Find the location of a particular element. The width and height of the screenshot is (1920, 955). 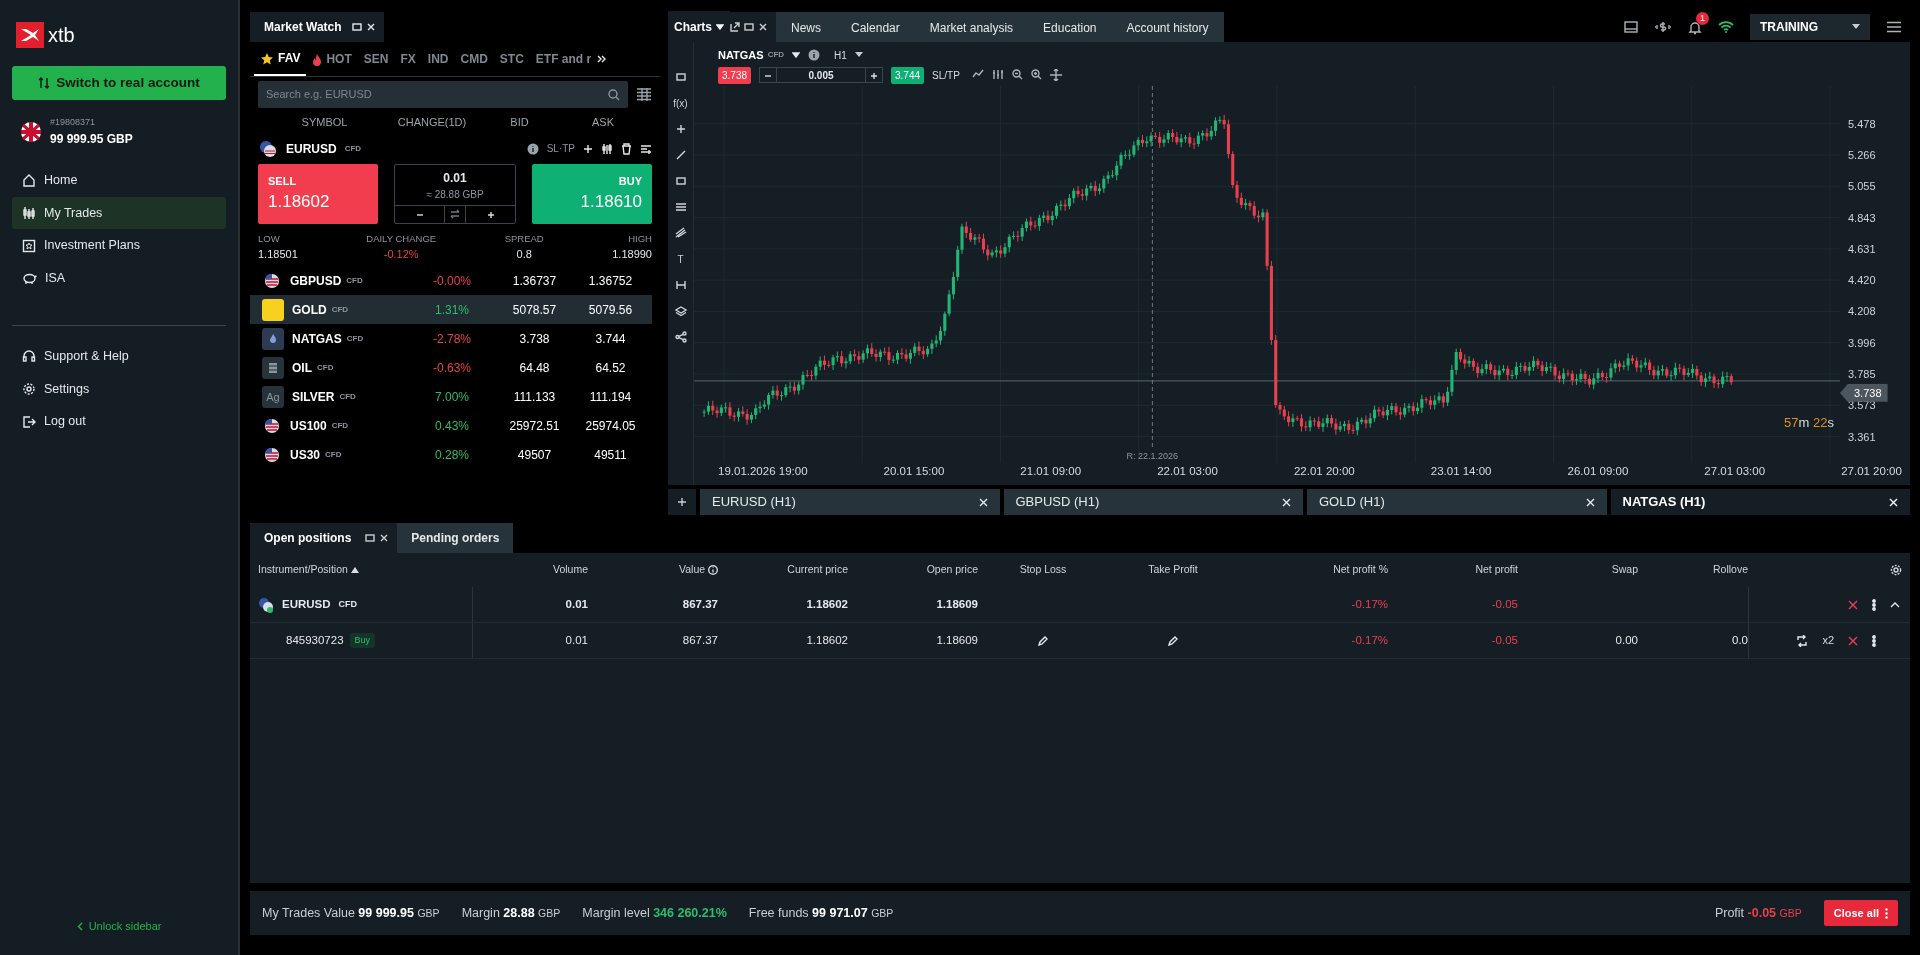

sell-button: SELL 1.18602 is located at coordinates (318, 193).